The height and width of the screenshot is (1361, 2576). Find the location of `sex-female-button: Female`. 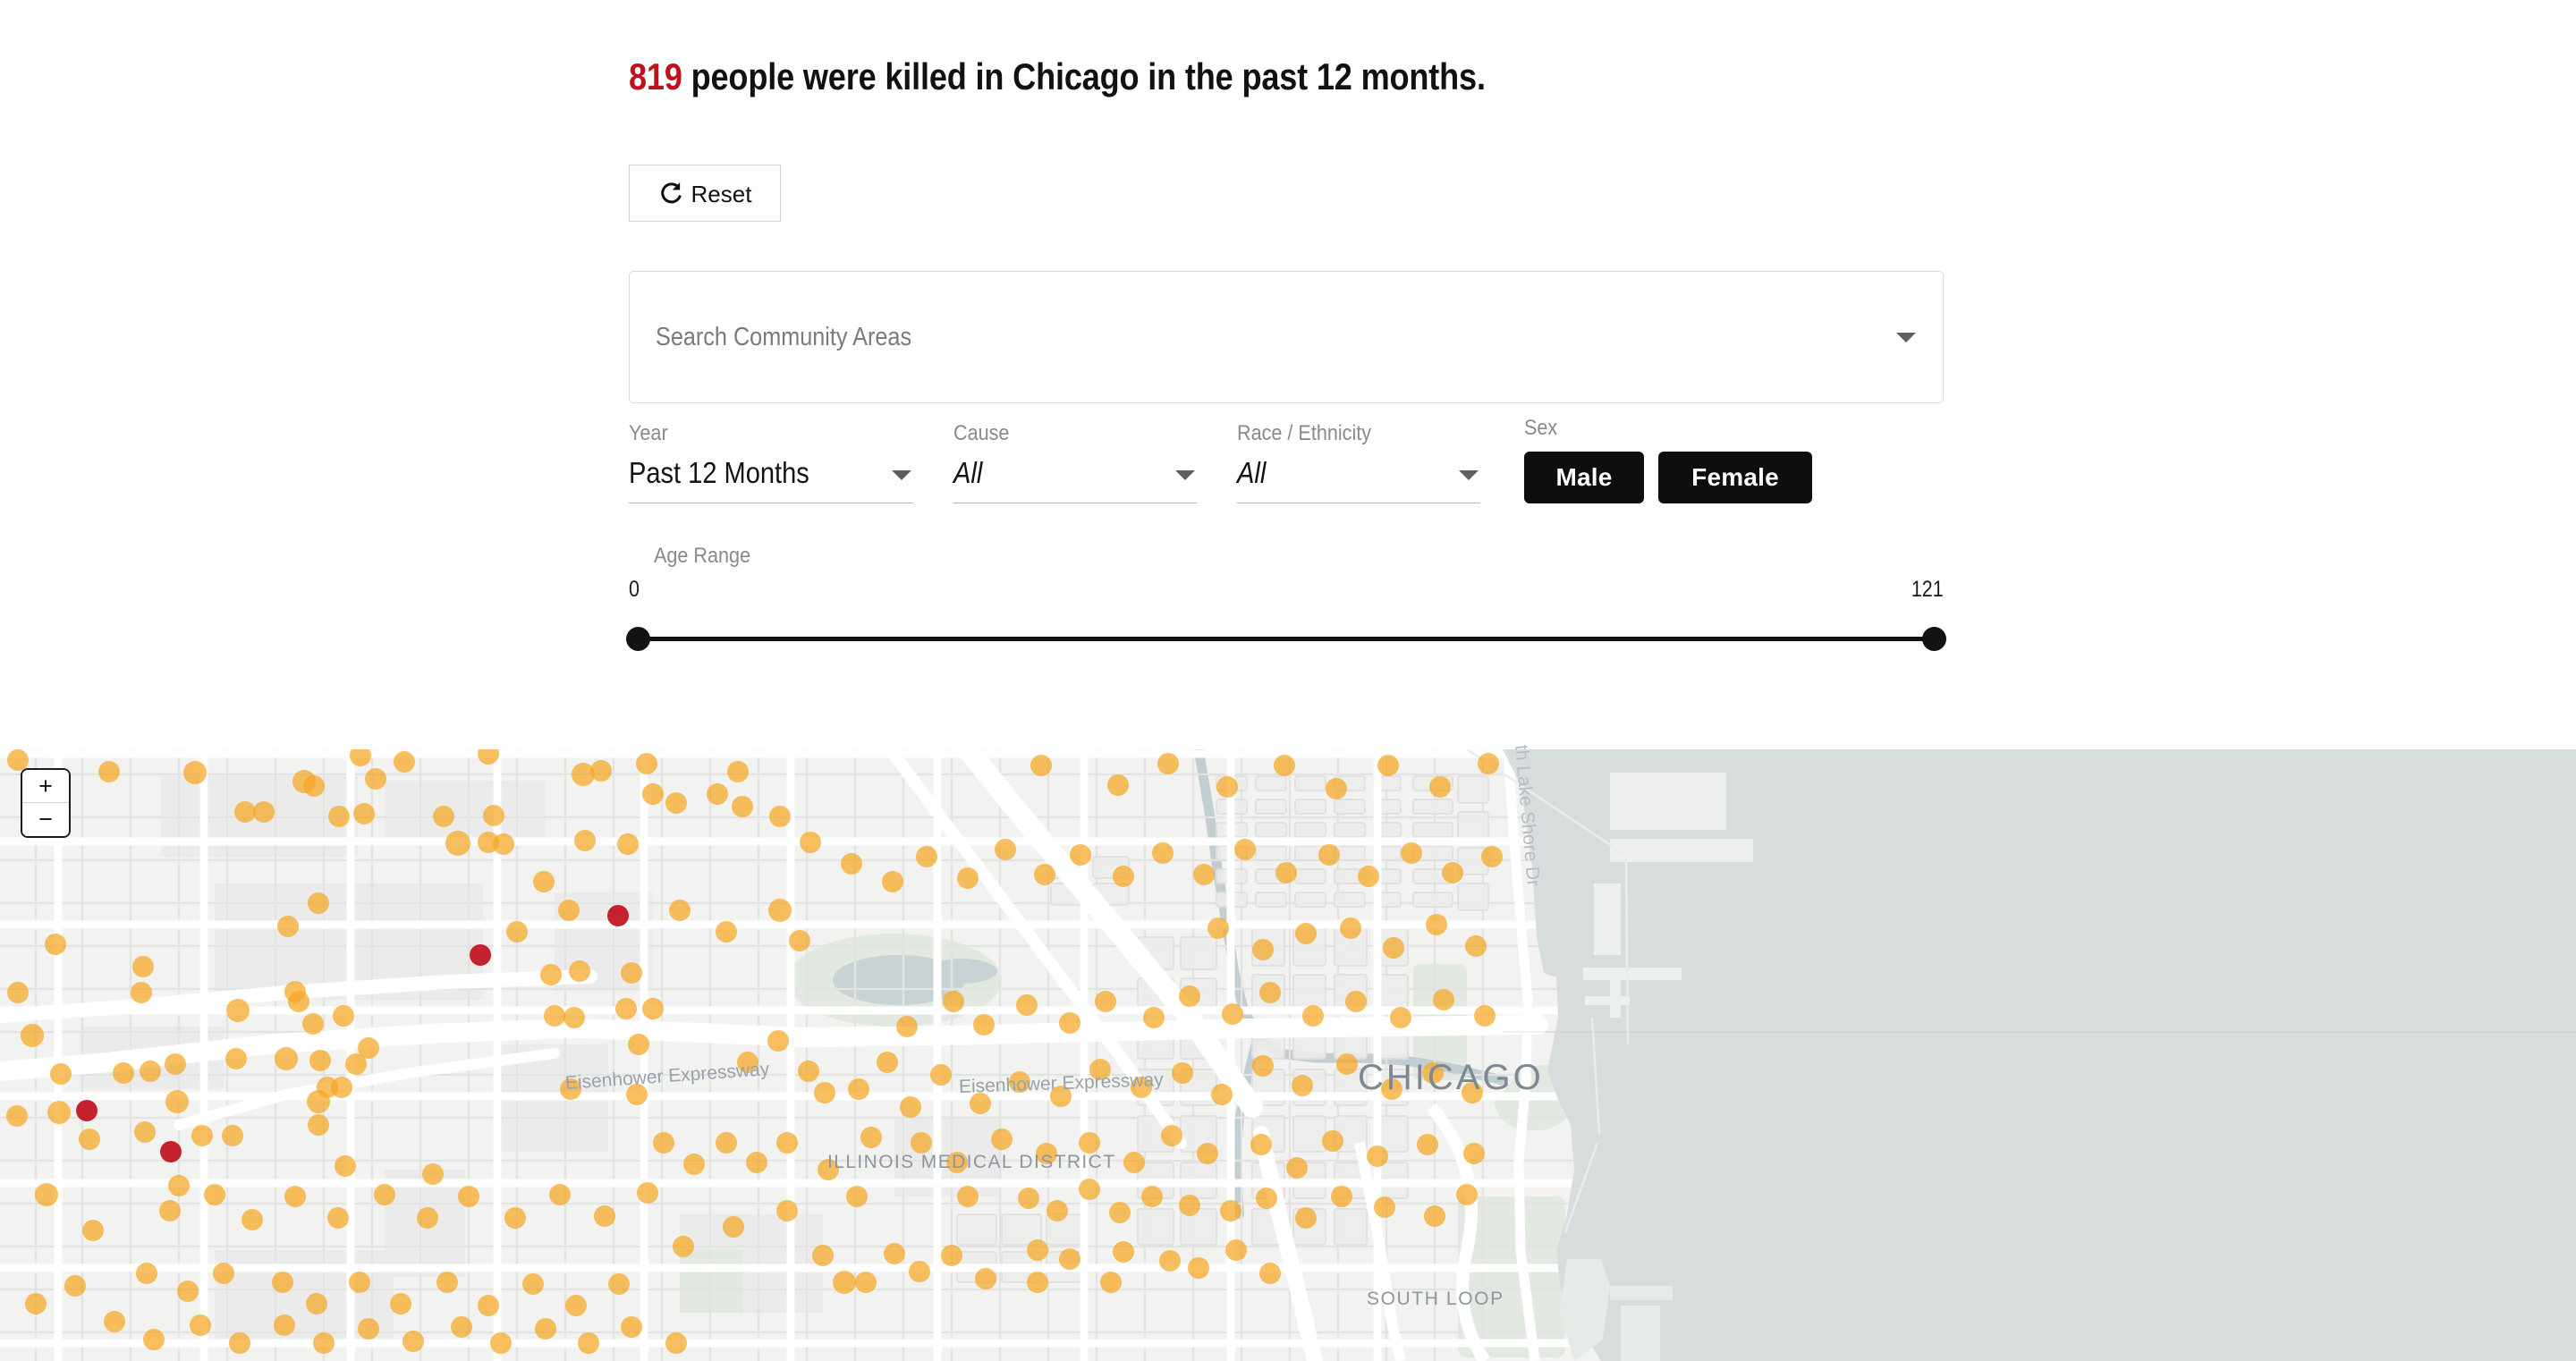

sex-female-button: Female is located at coordinates (1735, 477).